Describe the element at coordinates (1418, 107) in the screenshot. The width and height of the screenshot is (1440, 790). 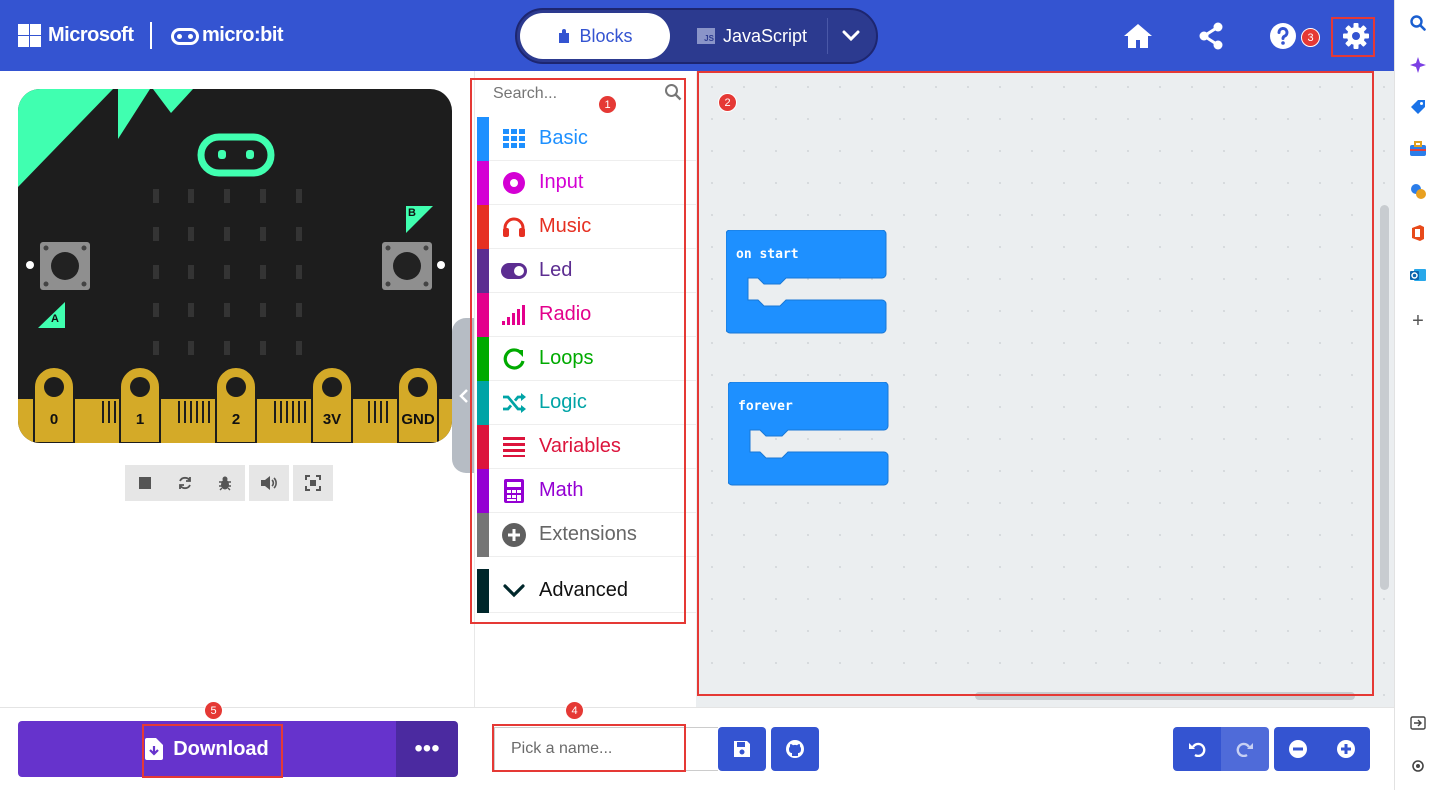
I see `shopping-tag-icon` at that location.